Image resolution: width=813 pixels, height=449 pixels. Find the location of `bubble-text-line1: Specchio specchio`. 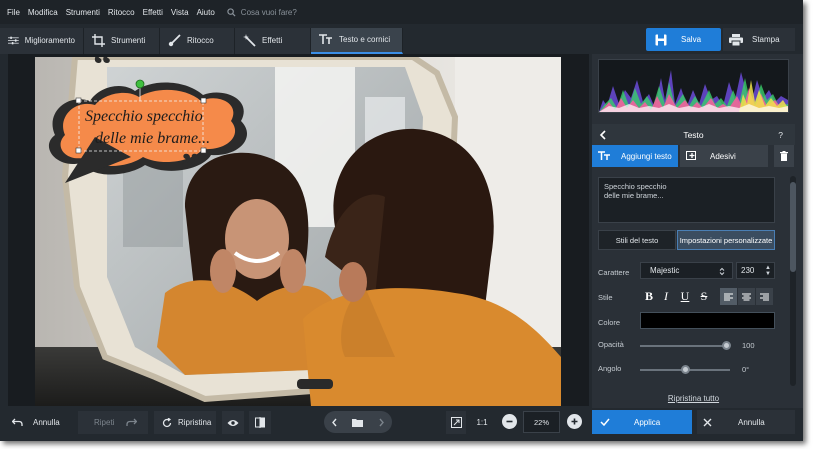

bubble-text-line1: Specchio specchio is located at coordinates (144, 116).